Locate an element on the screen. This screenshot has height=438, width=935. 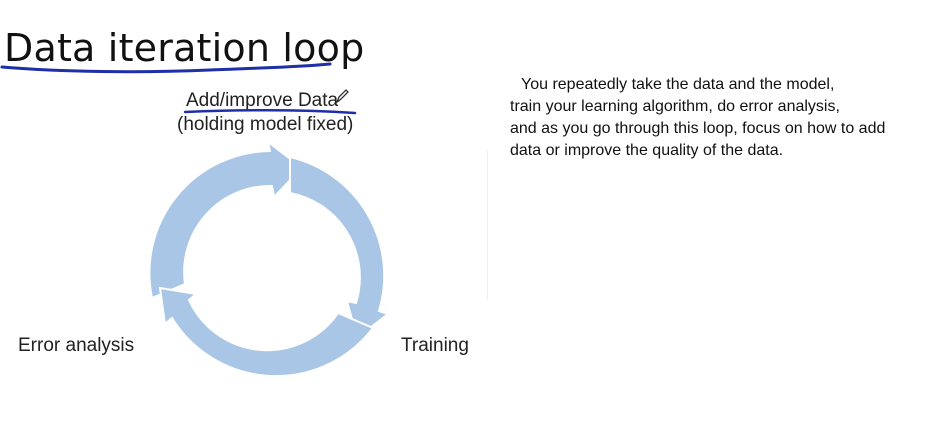
iteration-cycle-diagram is located at coordinates (269, 258).